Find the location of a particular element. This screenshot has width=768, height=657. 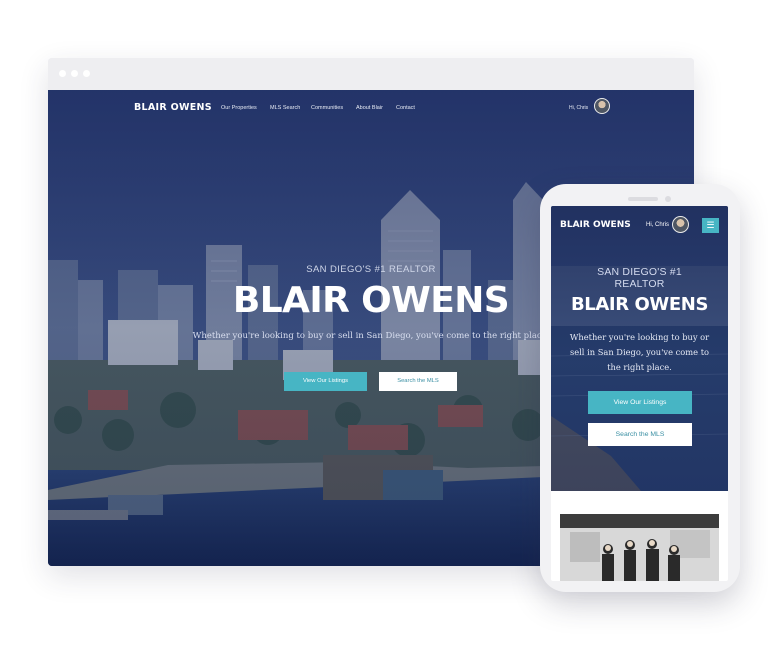

mobile-view-listings-button: View Our Listings is located at coordinates (640, 402).